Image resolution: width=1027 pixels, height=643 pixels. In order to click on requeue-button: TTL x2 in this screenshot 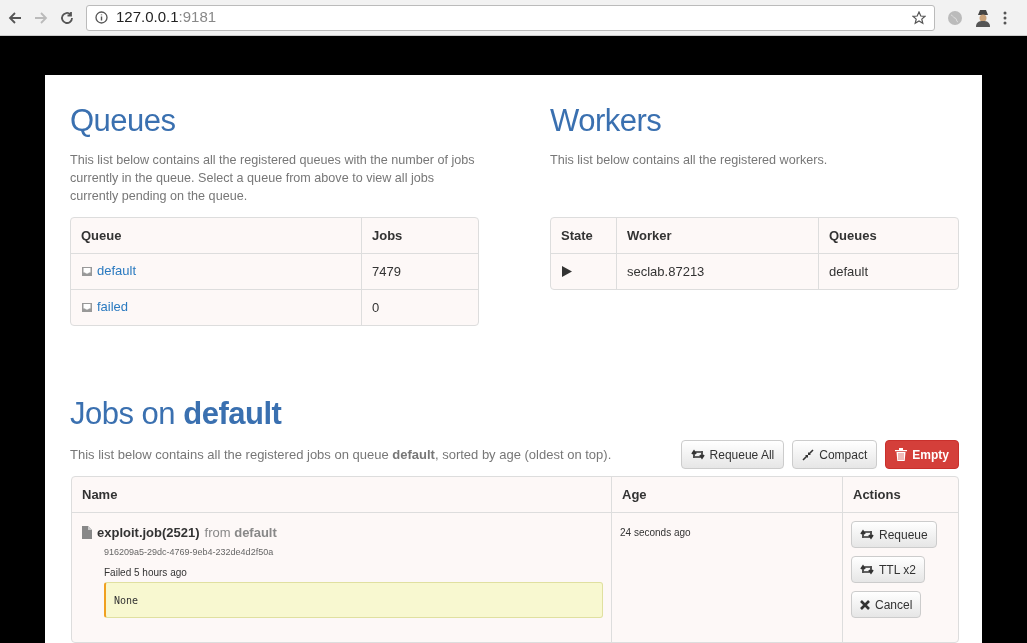, I will do `click(888, 569)`.